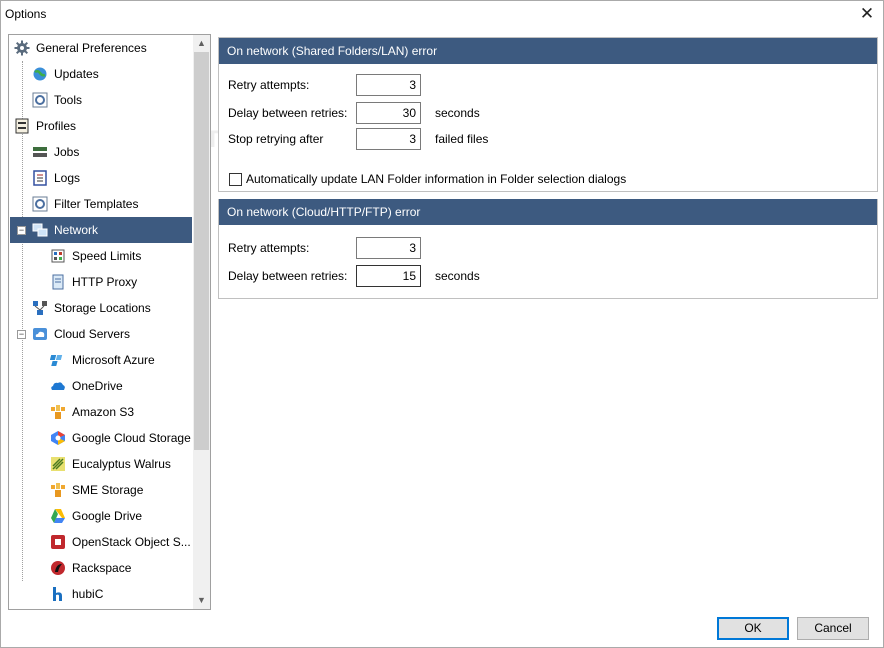  What do you see at coordinates (68, 100) in the screenshot?
I see `tree-item-label: Tools` at bounding box center [68, 100].